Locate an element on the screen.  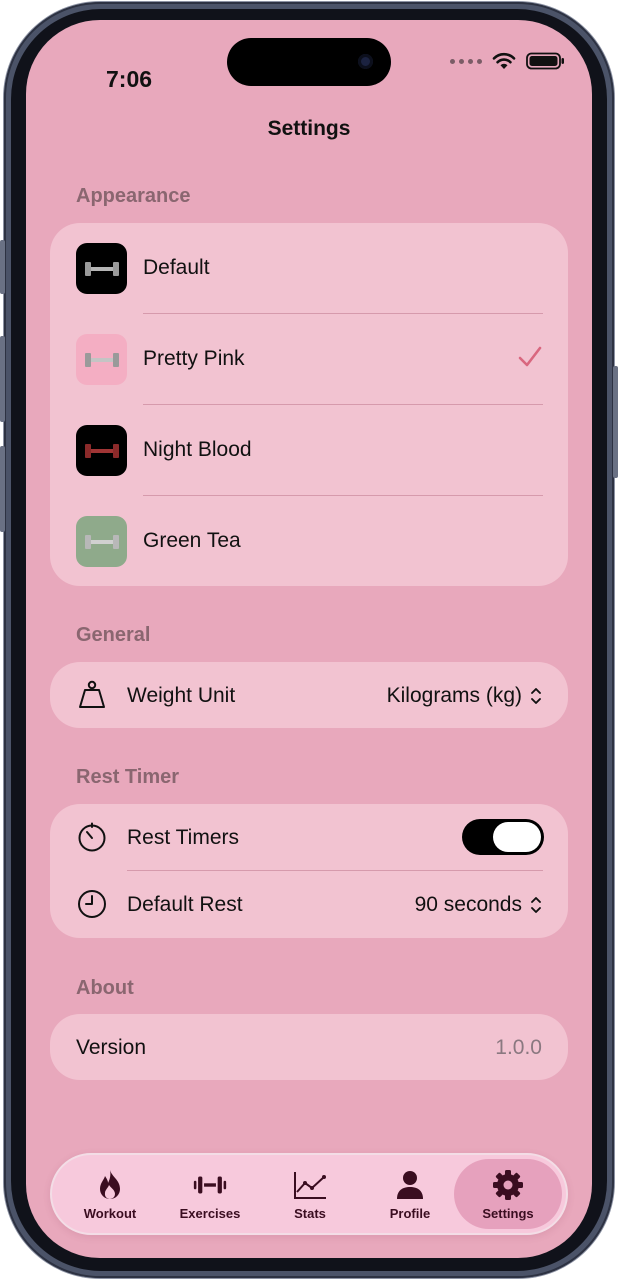
weight-unit-picker: Kilograms (kg) is located at coordinates (464, 696).